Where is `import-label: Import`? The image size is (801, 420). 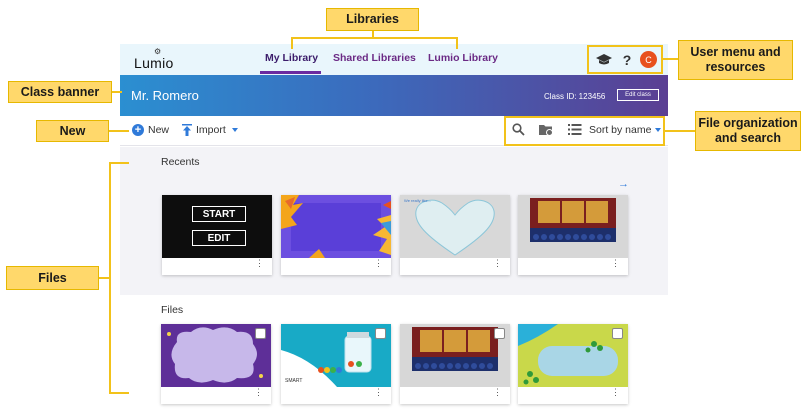
import-label: Import is located at coordinates (211, 130).